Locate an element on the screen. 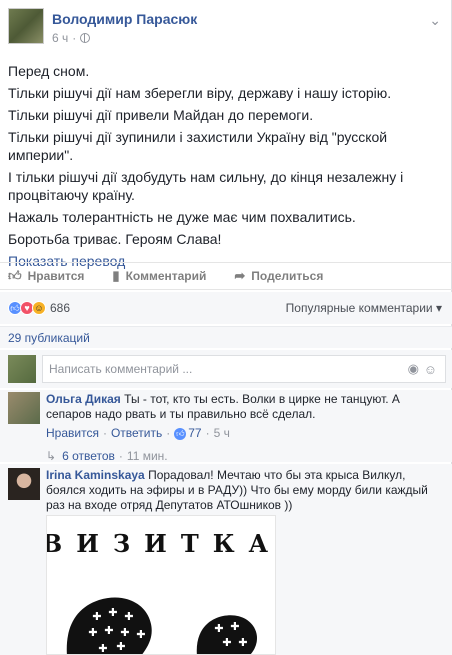 This screenshot has width=452, height=655. author-avatar is located at coordinates (26, 26).